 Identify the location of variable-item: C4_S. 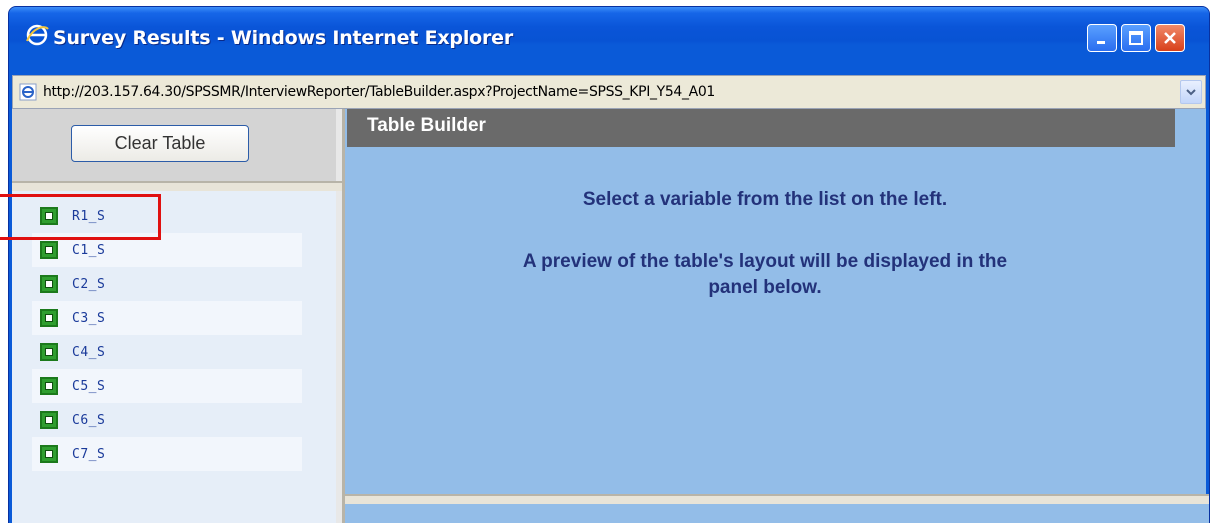
(167, 352).